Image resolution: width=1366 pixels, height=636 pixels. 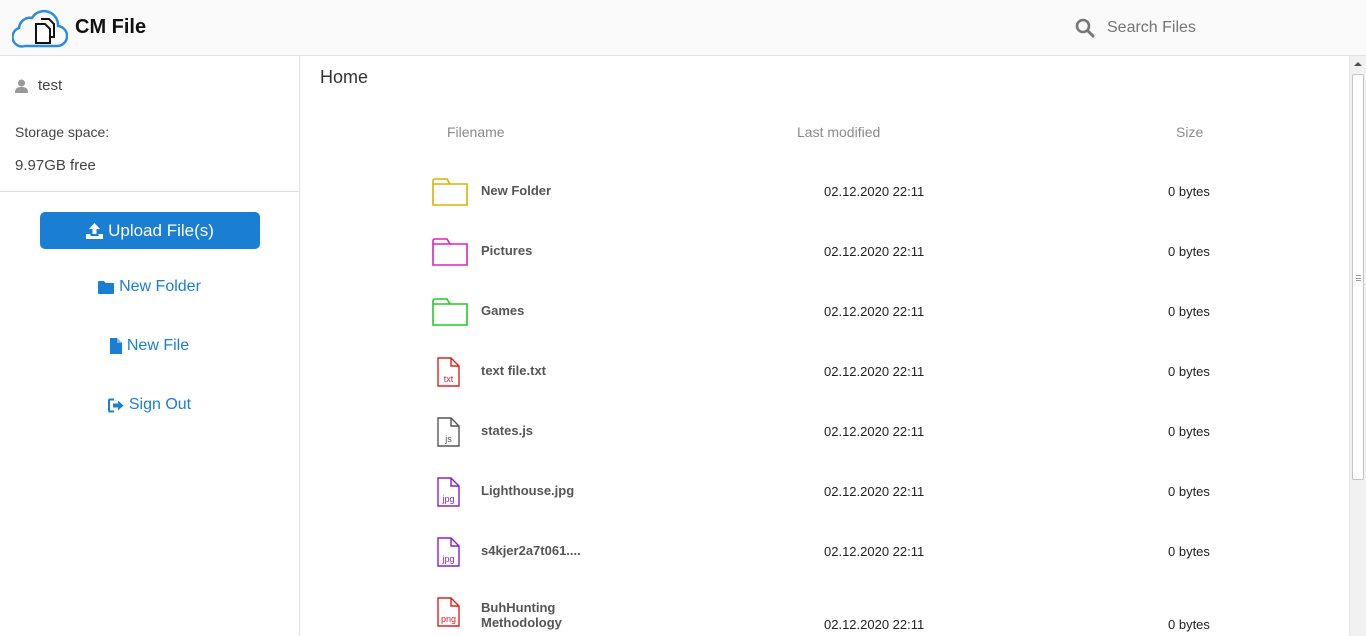 What do you see at coordinates (824, 387) in the screenshot?
I see `file-row: txt text file.txt 02.12.2020 22:11 0 bytes` at bounding box center [824, 387].